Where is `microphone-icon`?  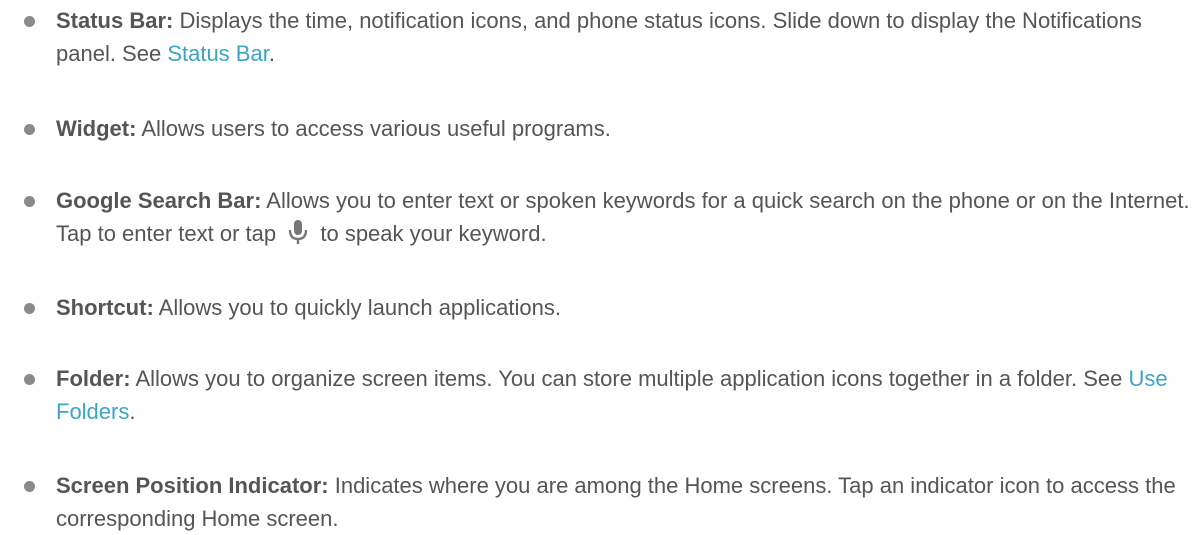
microphone-icon is located at coordinates (298, 232).